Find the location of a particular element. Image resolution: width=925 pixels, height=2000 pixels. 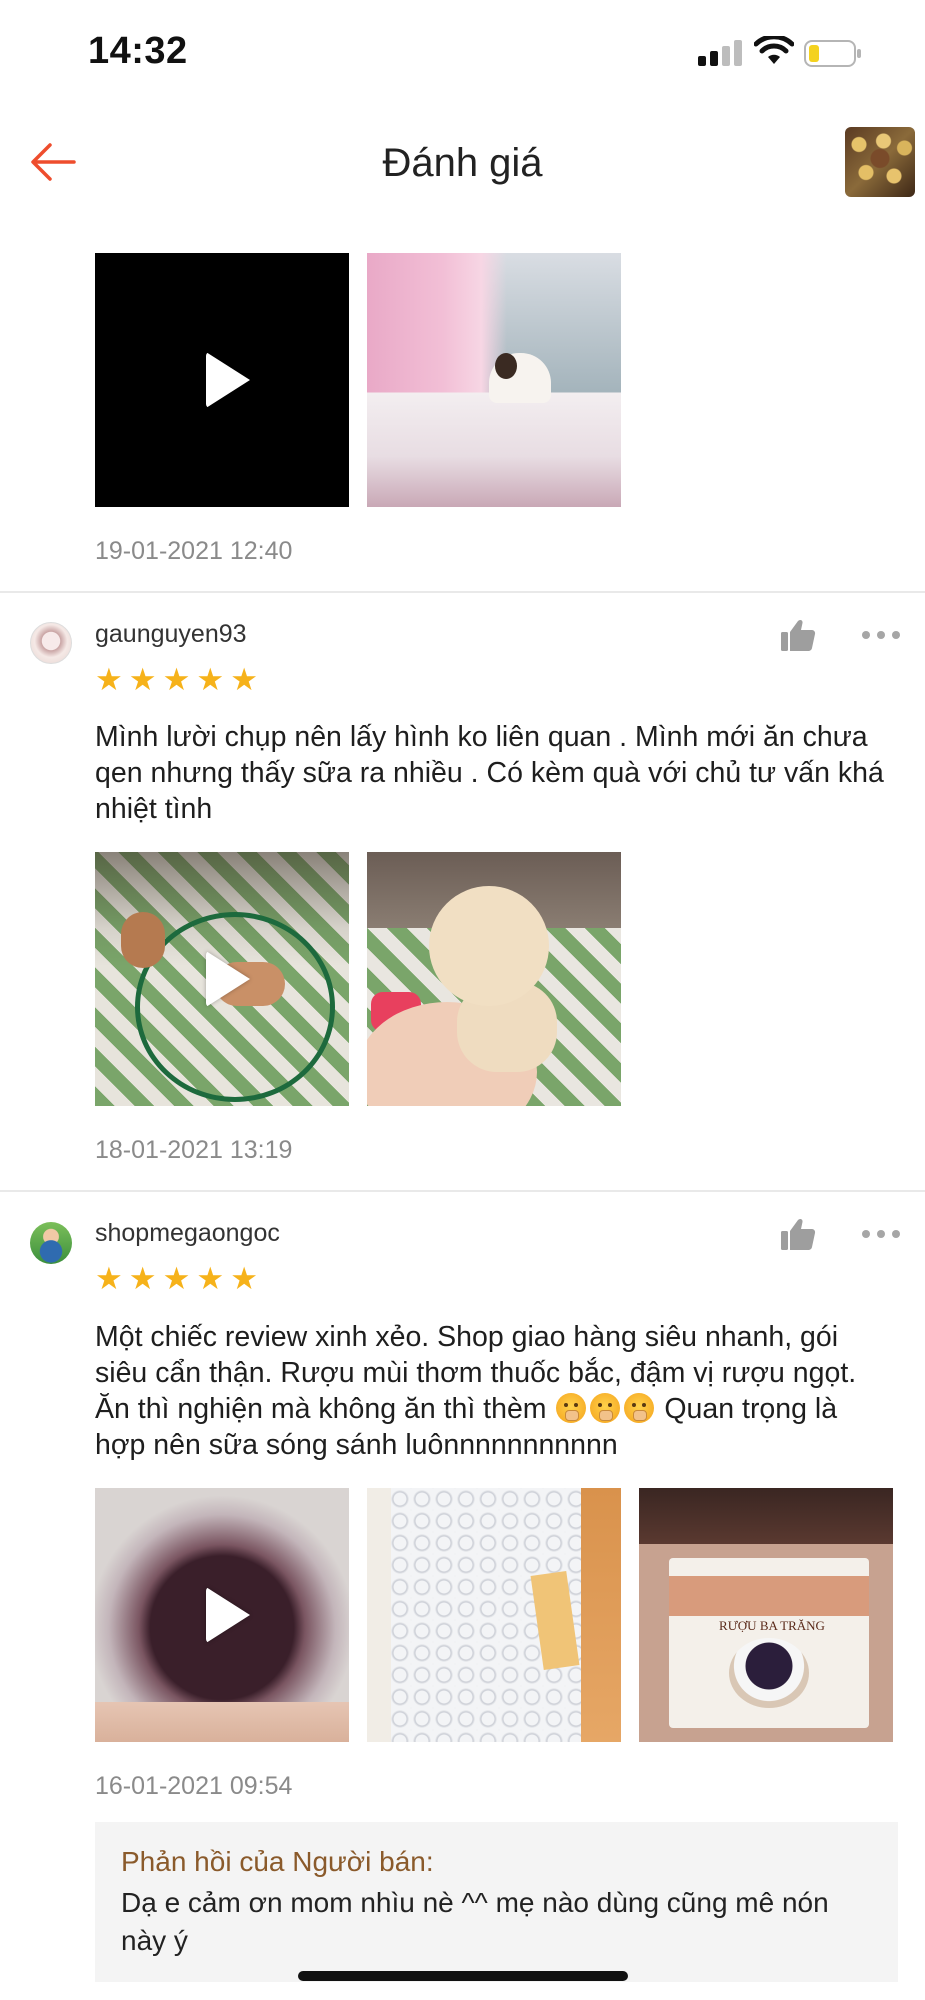

home-indicator is located at coordinates (463, 1976).